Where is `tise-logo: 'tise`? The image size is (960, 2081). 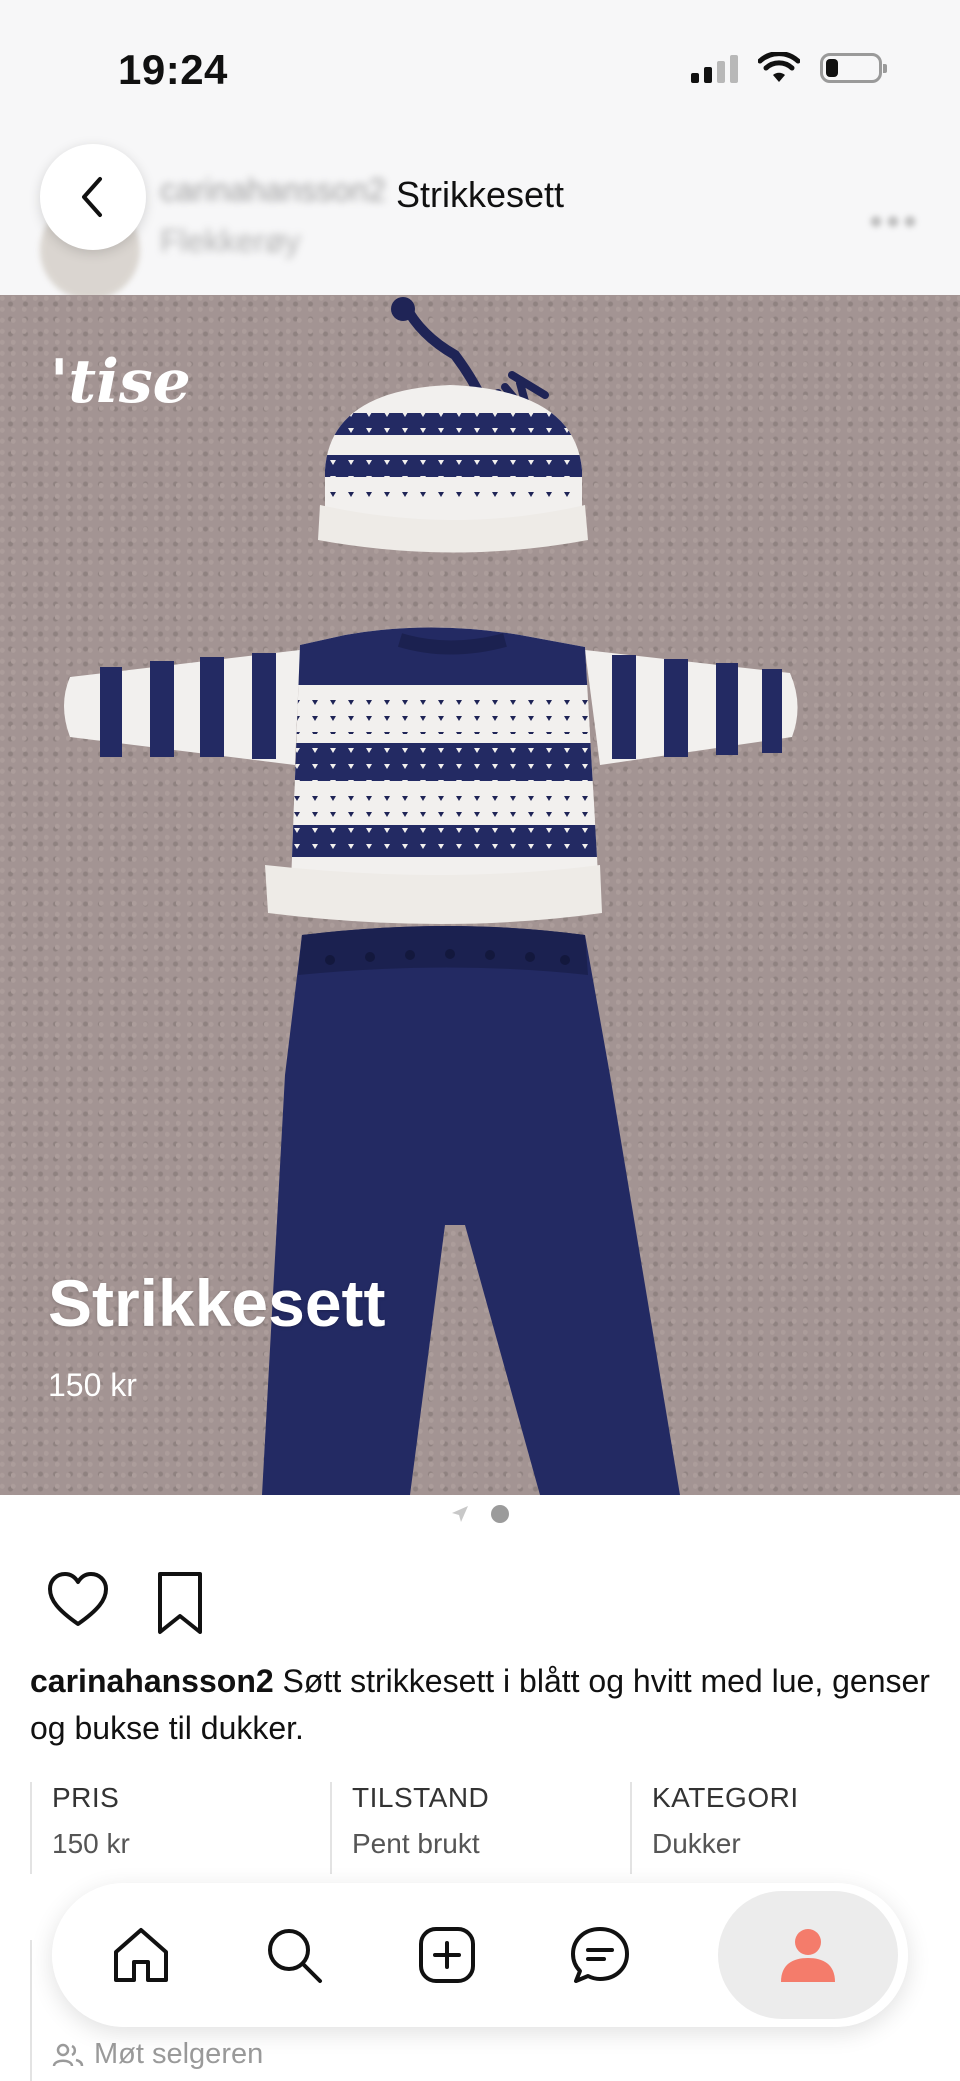 tise-logo: 'tise is located at coordinates (120, 382).